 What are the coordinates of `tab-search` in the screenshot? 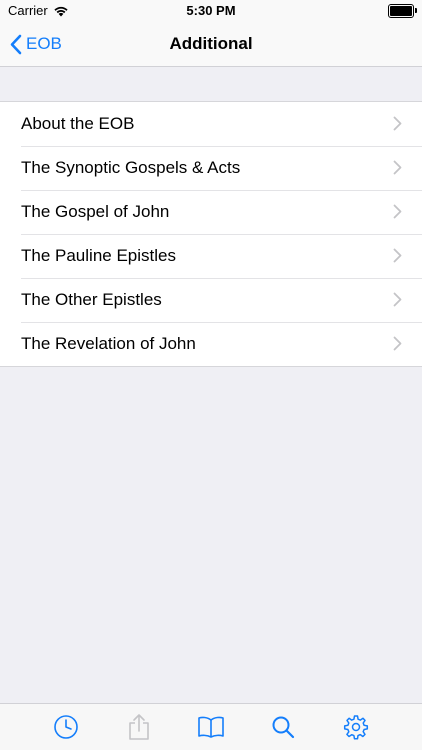 It's located at (283, 727).